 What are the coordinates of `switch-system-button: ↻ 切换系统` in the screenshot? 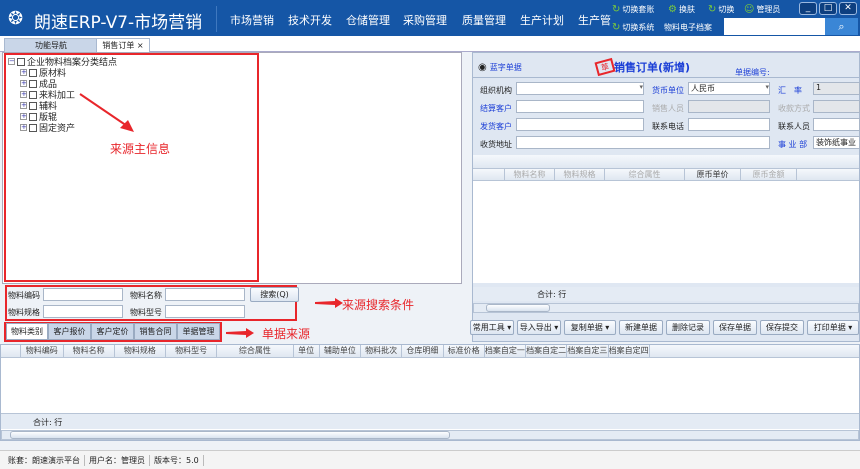 It's located at (633, 27).